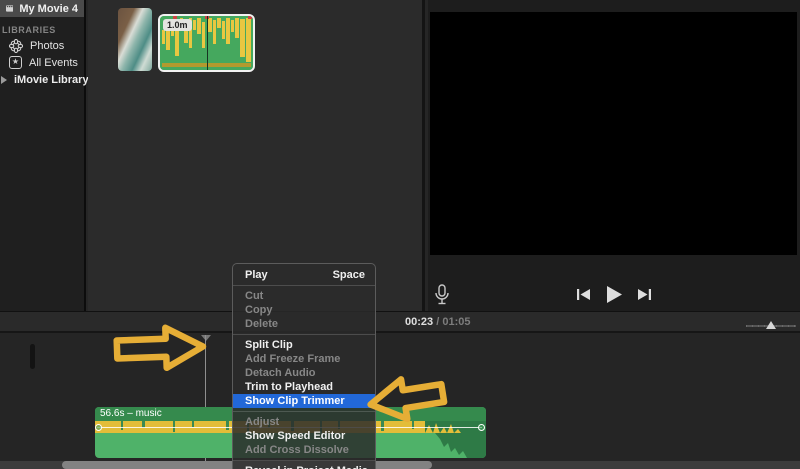 This screenshot has width=800, height=469. What do you see at coordinates (304, 422) in the screenshot?
I see `menu-item-adjust: Adjust` at bounding box center [304, 422].